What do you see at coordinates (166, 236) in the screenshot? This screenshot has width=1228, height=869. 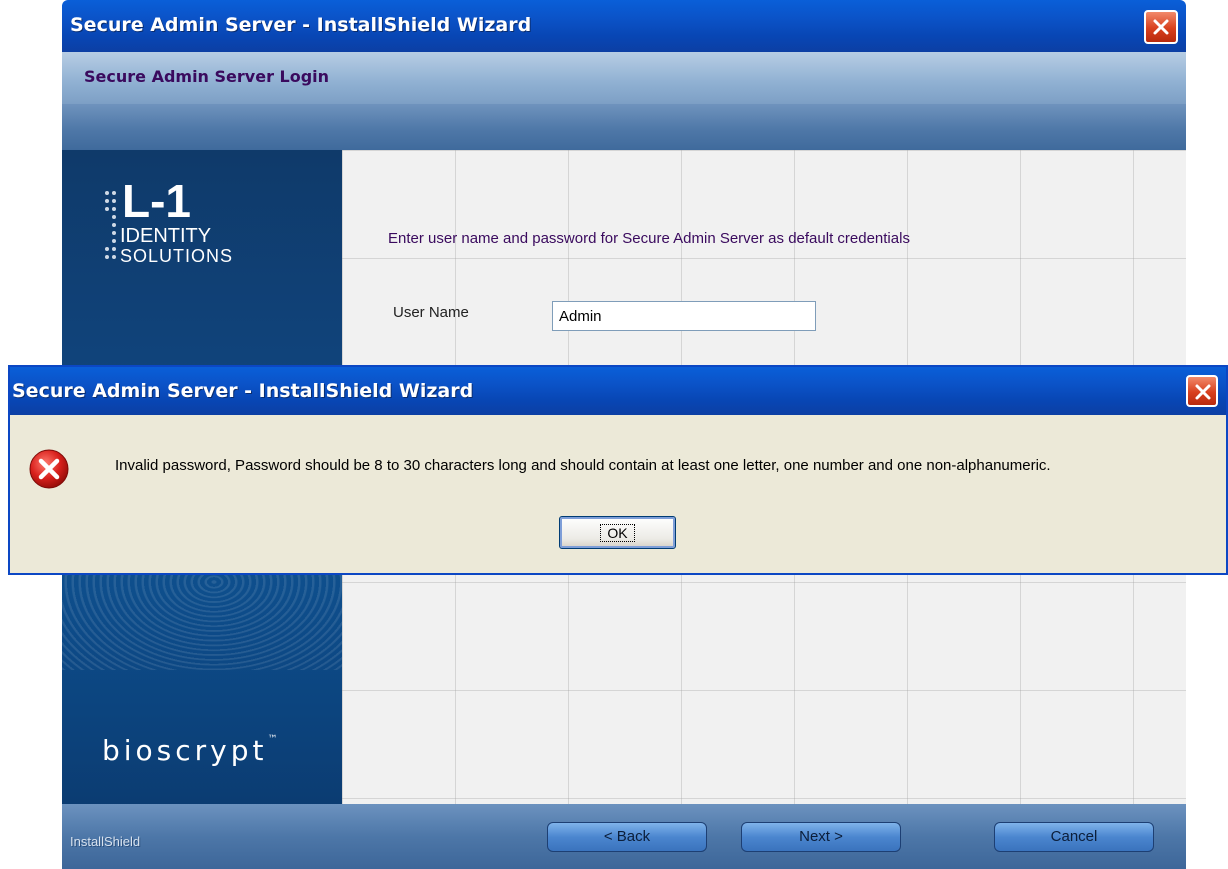 I see `logo-identity-text: IDENTITY` at bounding box center [166, 236].